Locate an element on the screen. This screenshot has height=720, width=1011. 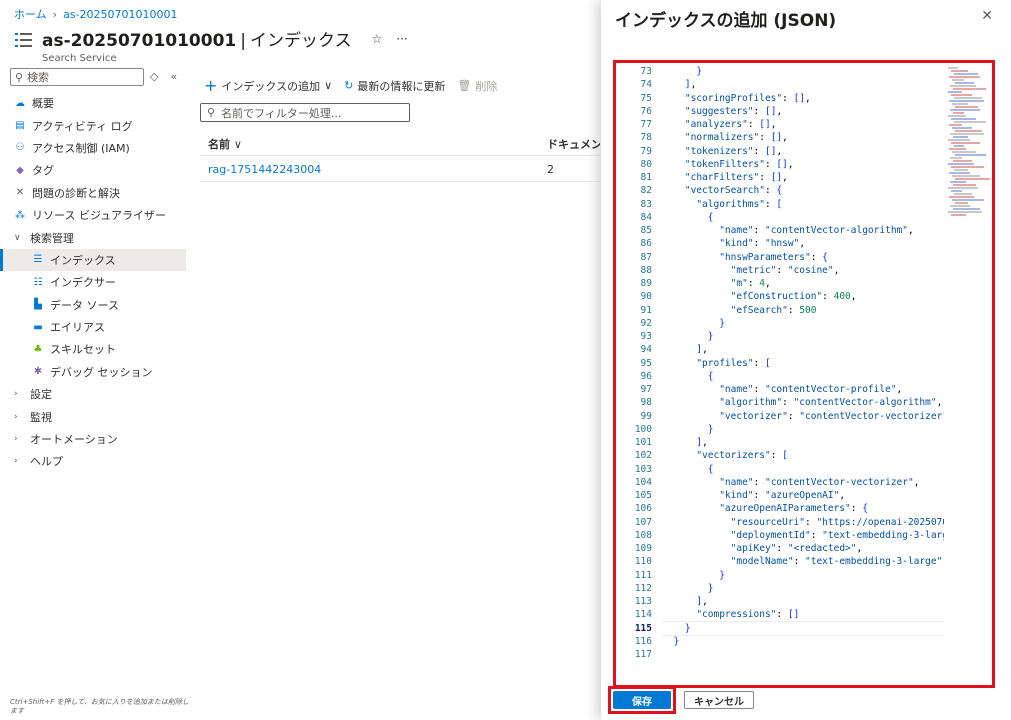
refresh-icon: ↻ is located at coordinates (349, 85).